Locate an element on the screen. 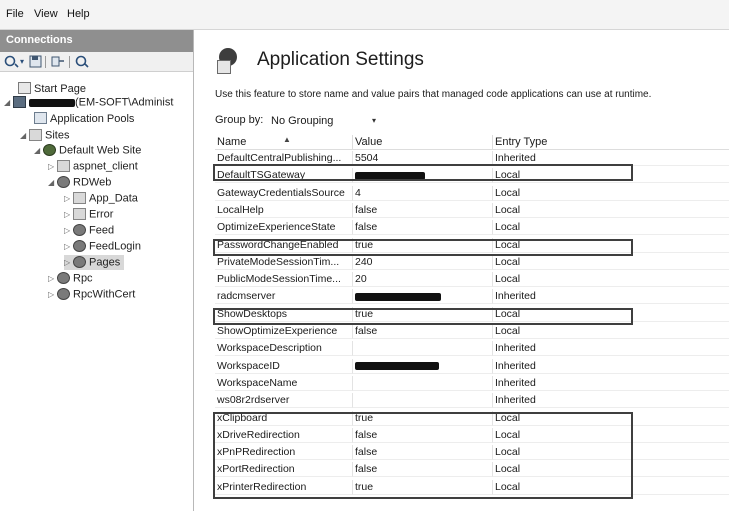 This screenshot has width=729, height=511. group-by-select: No Grouping ▾ is located at coordinates (325, 120).